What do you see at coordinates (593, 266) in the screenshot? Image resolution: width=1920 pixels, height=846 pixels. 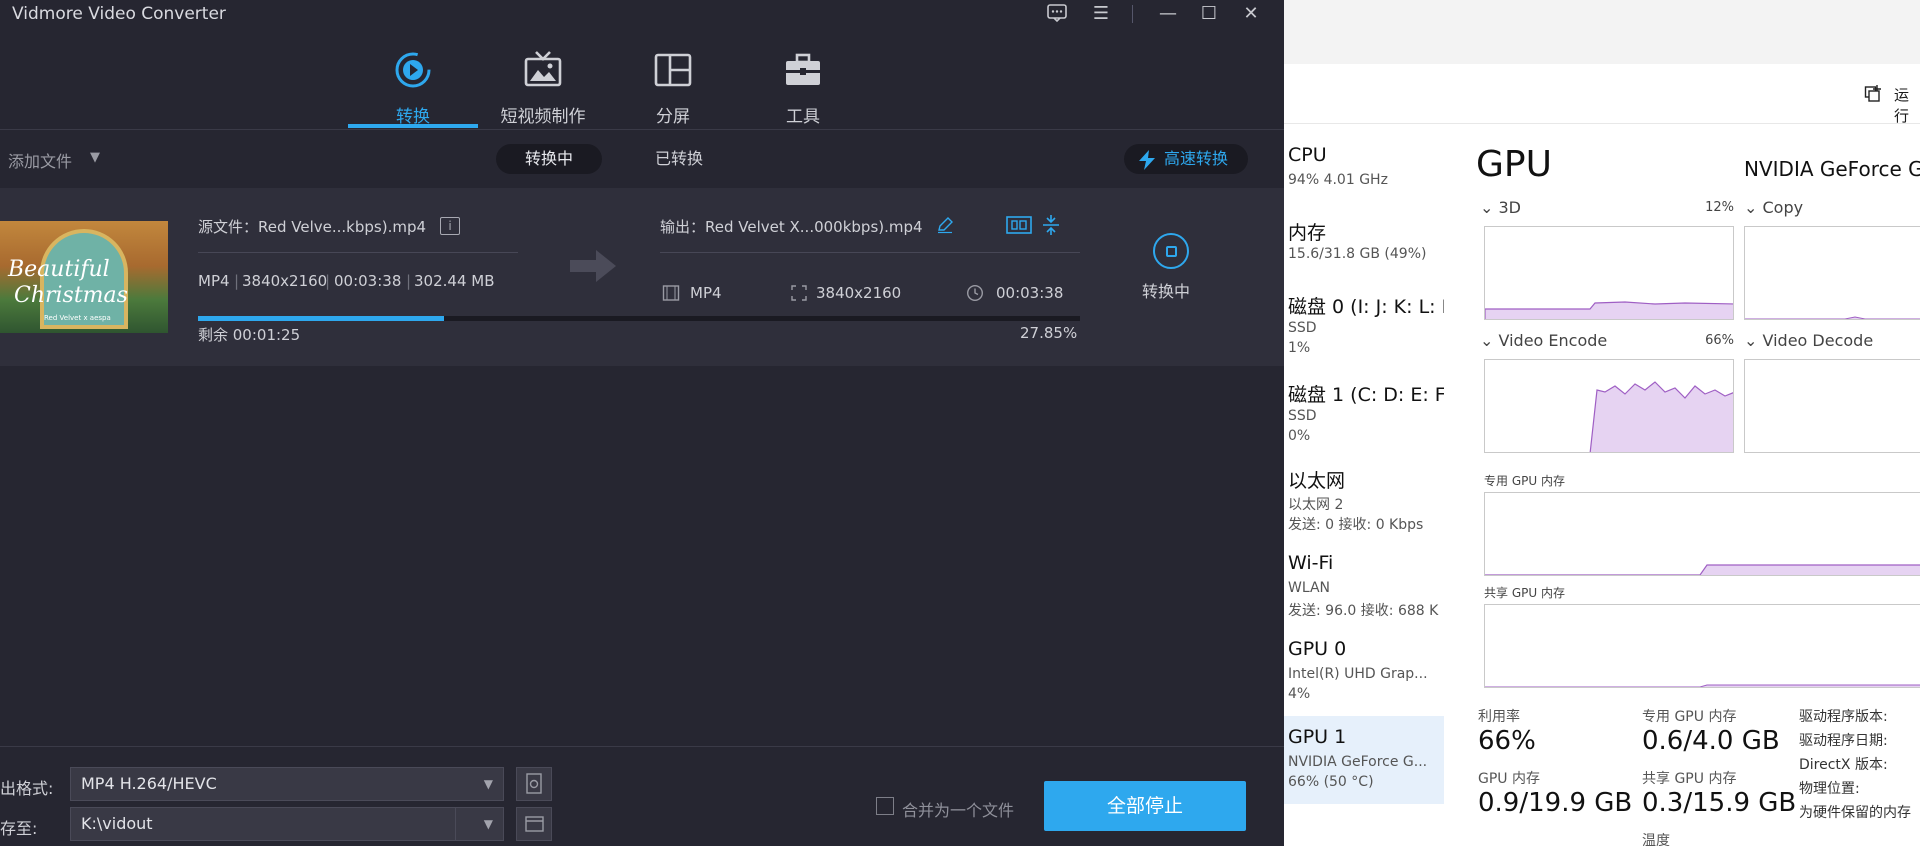 I see `arrow-right-icon` at bounding box center [593, 266].